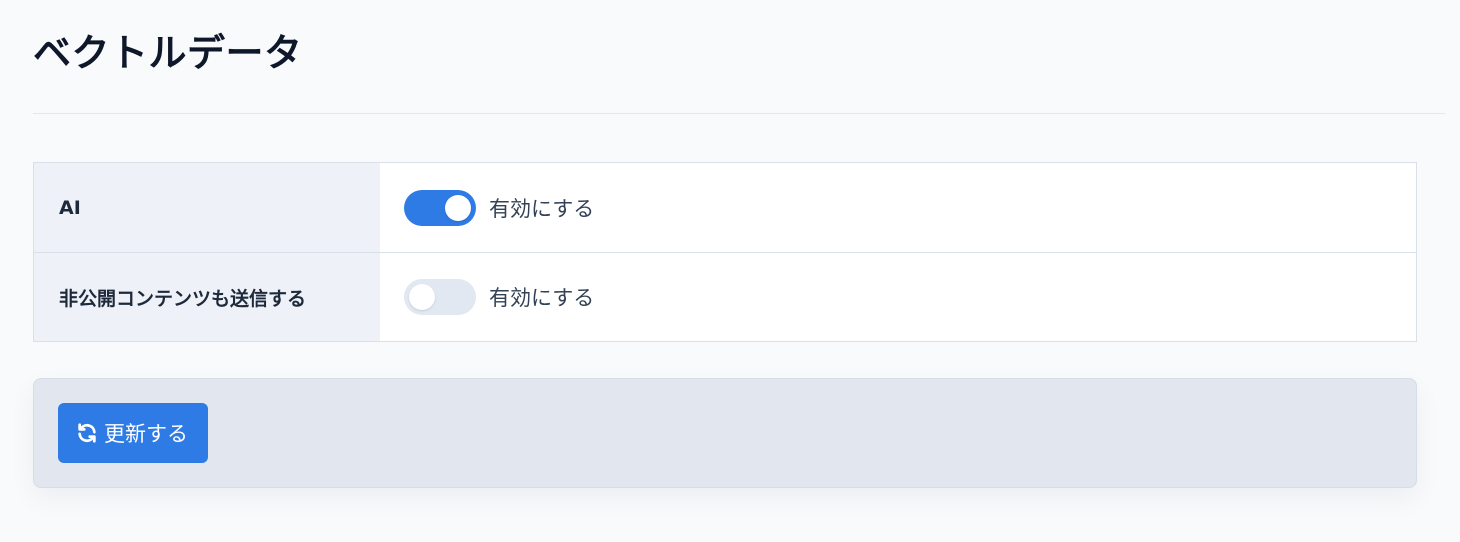  What do you see at coordinates (146, 434) in the screenshot?
I see `update-button-label: 更新する` at bounding box center [146, 434].